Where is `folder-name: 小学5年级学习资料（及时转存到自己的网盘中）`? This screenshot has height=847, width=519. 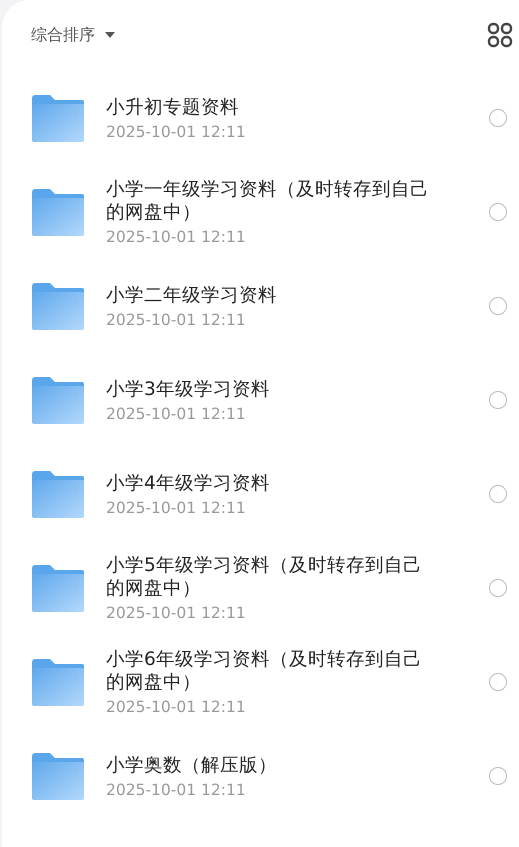
folder-name: 小学5年级学习资料（及时转存到自己的网盘中） is located at coordinates (272, 577).